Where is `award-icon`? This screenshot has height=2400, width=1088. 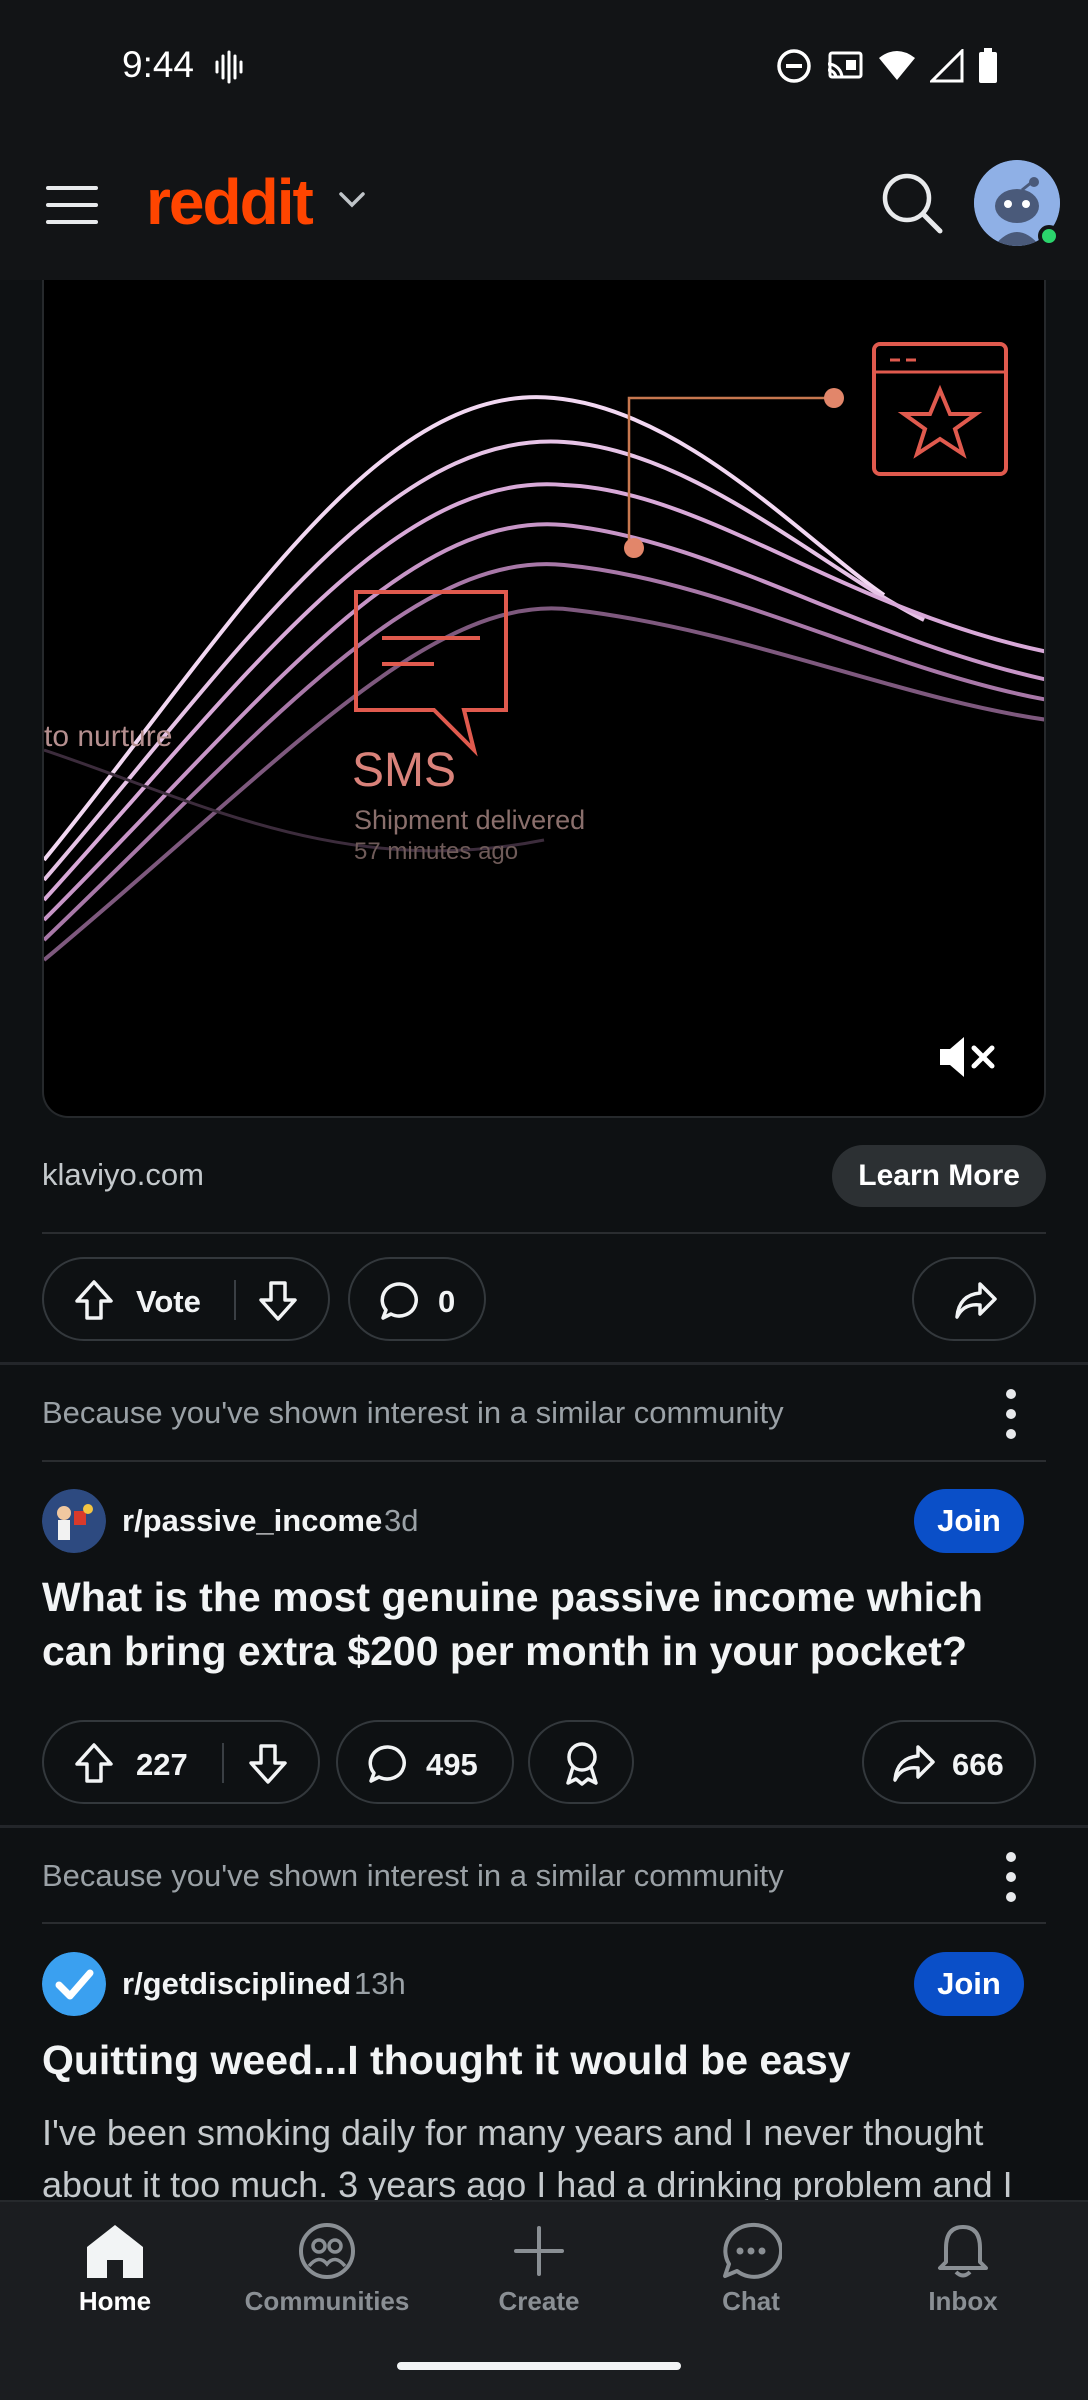 award-icon is located at coordinates (582, 1764).